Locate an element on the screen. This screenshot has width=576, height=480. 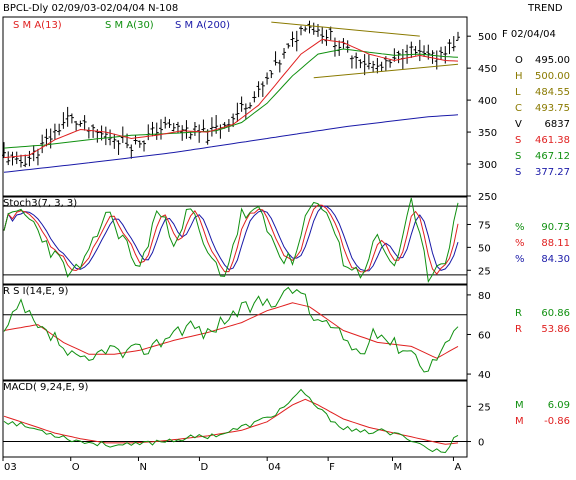
trend-label: TREND is located at coordinates (545, 8).